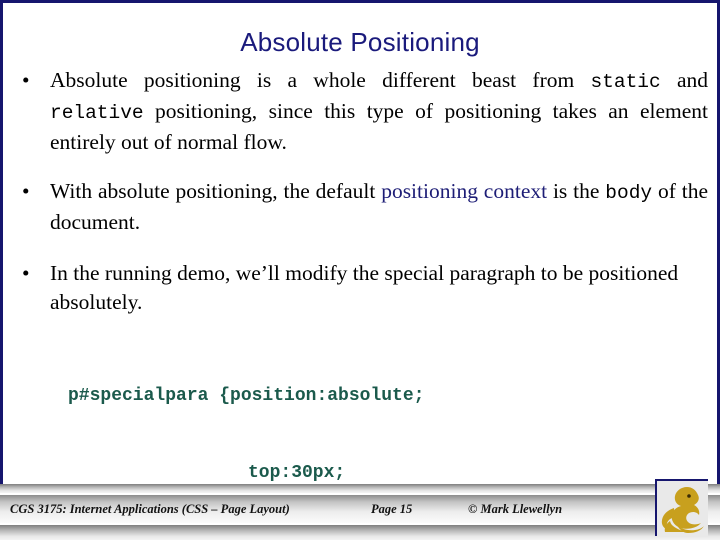  What do you see at coordinates (360, 42) in the screenshot?
I see `page-title: Absolute Positioning` at bounding box center [360, 42].